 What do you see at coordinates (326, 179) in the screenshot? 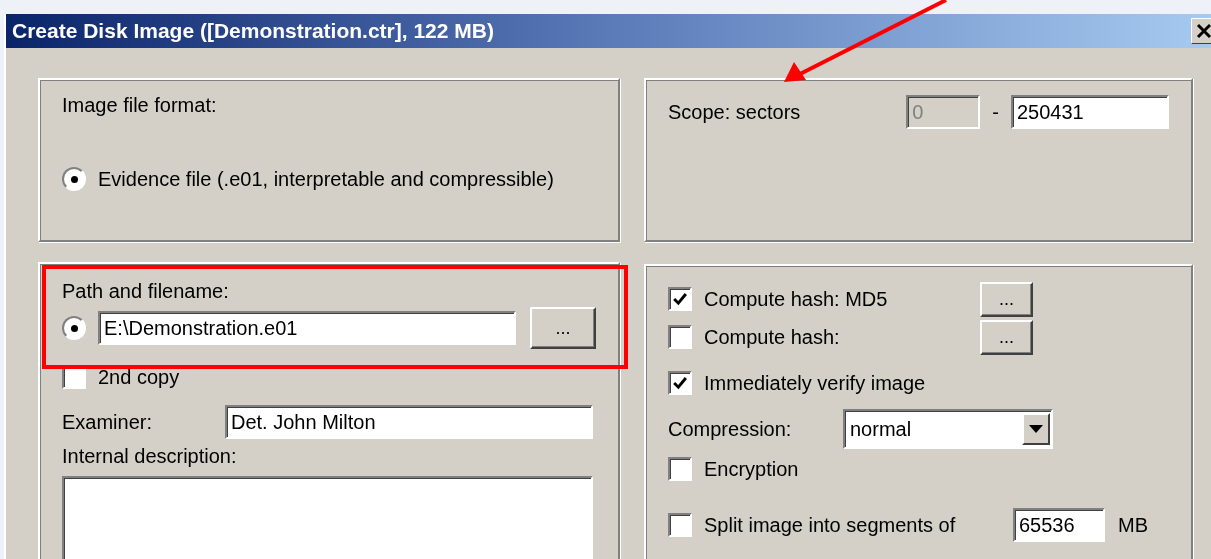
I see `radio-label: Evidence file (.e01, interpretable and compressible)` at bounding box center [326, 179].